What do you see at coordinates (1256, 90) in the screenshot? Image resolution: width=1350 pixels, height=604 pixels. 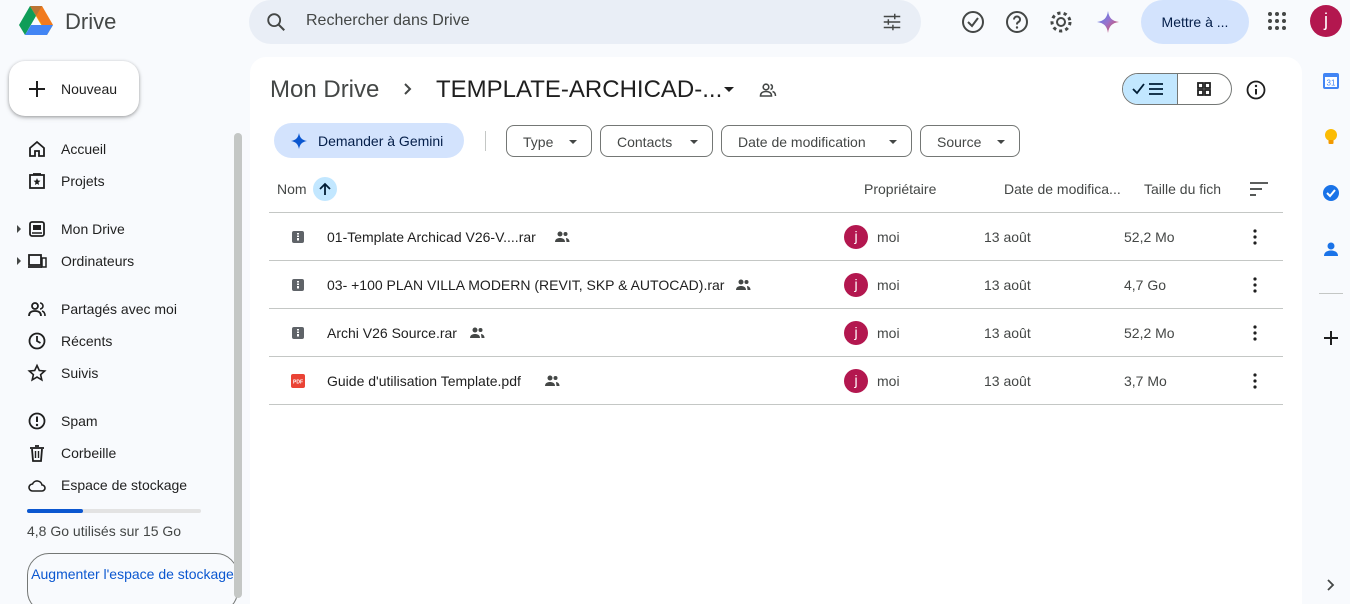 I see `info-icon` at bounding box center [1256, 90].